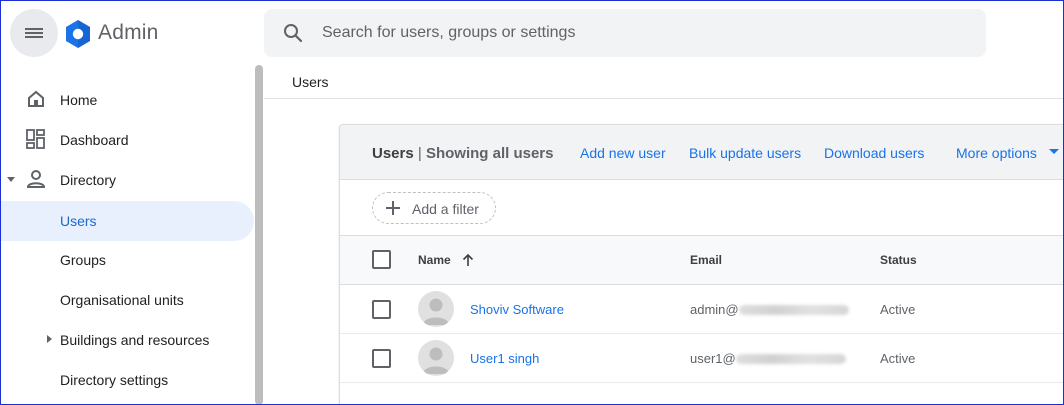 The image size is (1064, 405). I want to click on main-menu-button, so click(34, 33).